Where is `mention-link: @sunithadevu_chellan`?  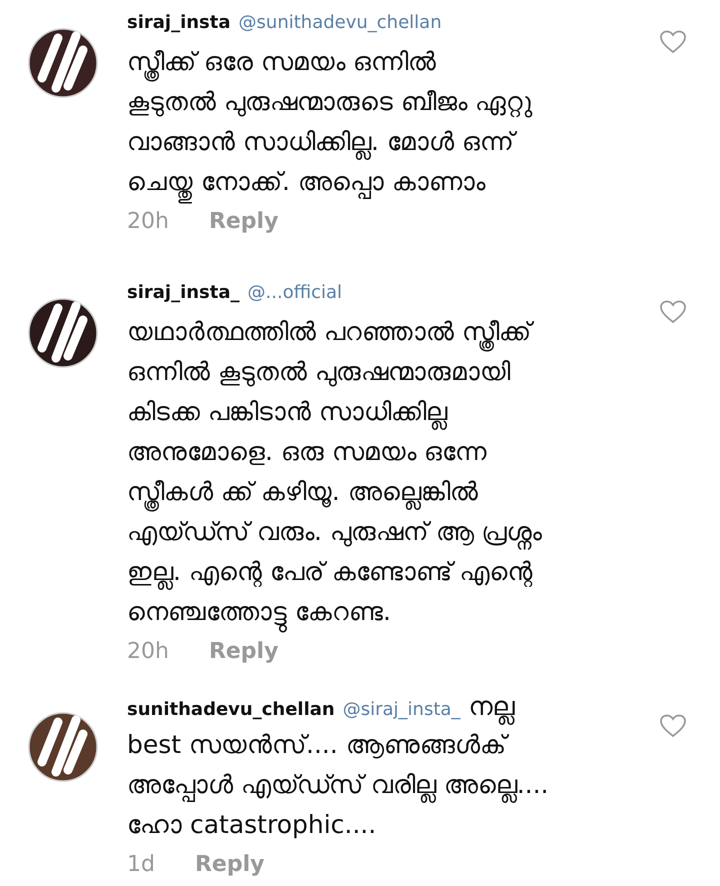
mention-link: @sunithadevu_chellan is located at coordinates (340, 23).